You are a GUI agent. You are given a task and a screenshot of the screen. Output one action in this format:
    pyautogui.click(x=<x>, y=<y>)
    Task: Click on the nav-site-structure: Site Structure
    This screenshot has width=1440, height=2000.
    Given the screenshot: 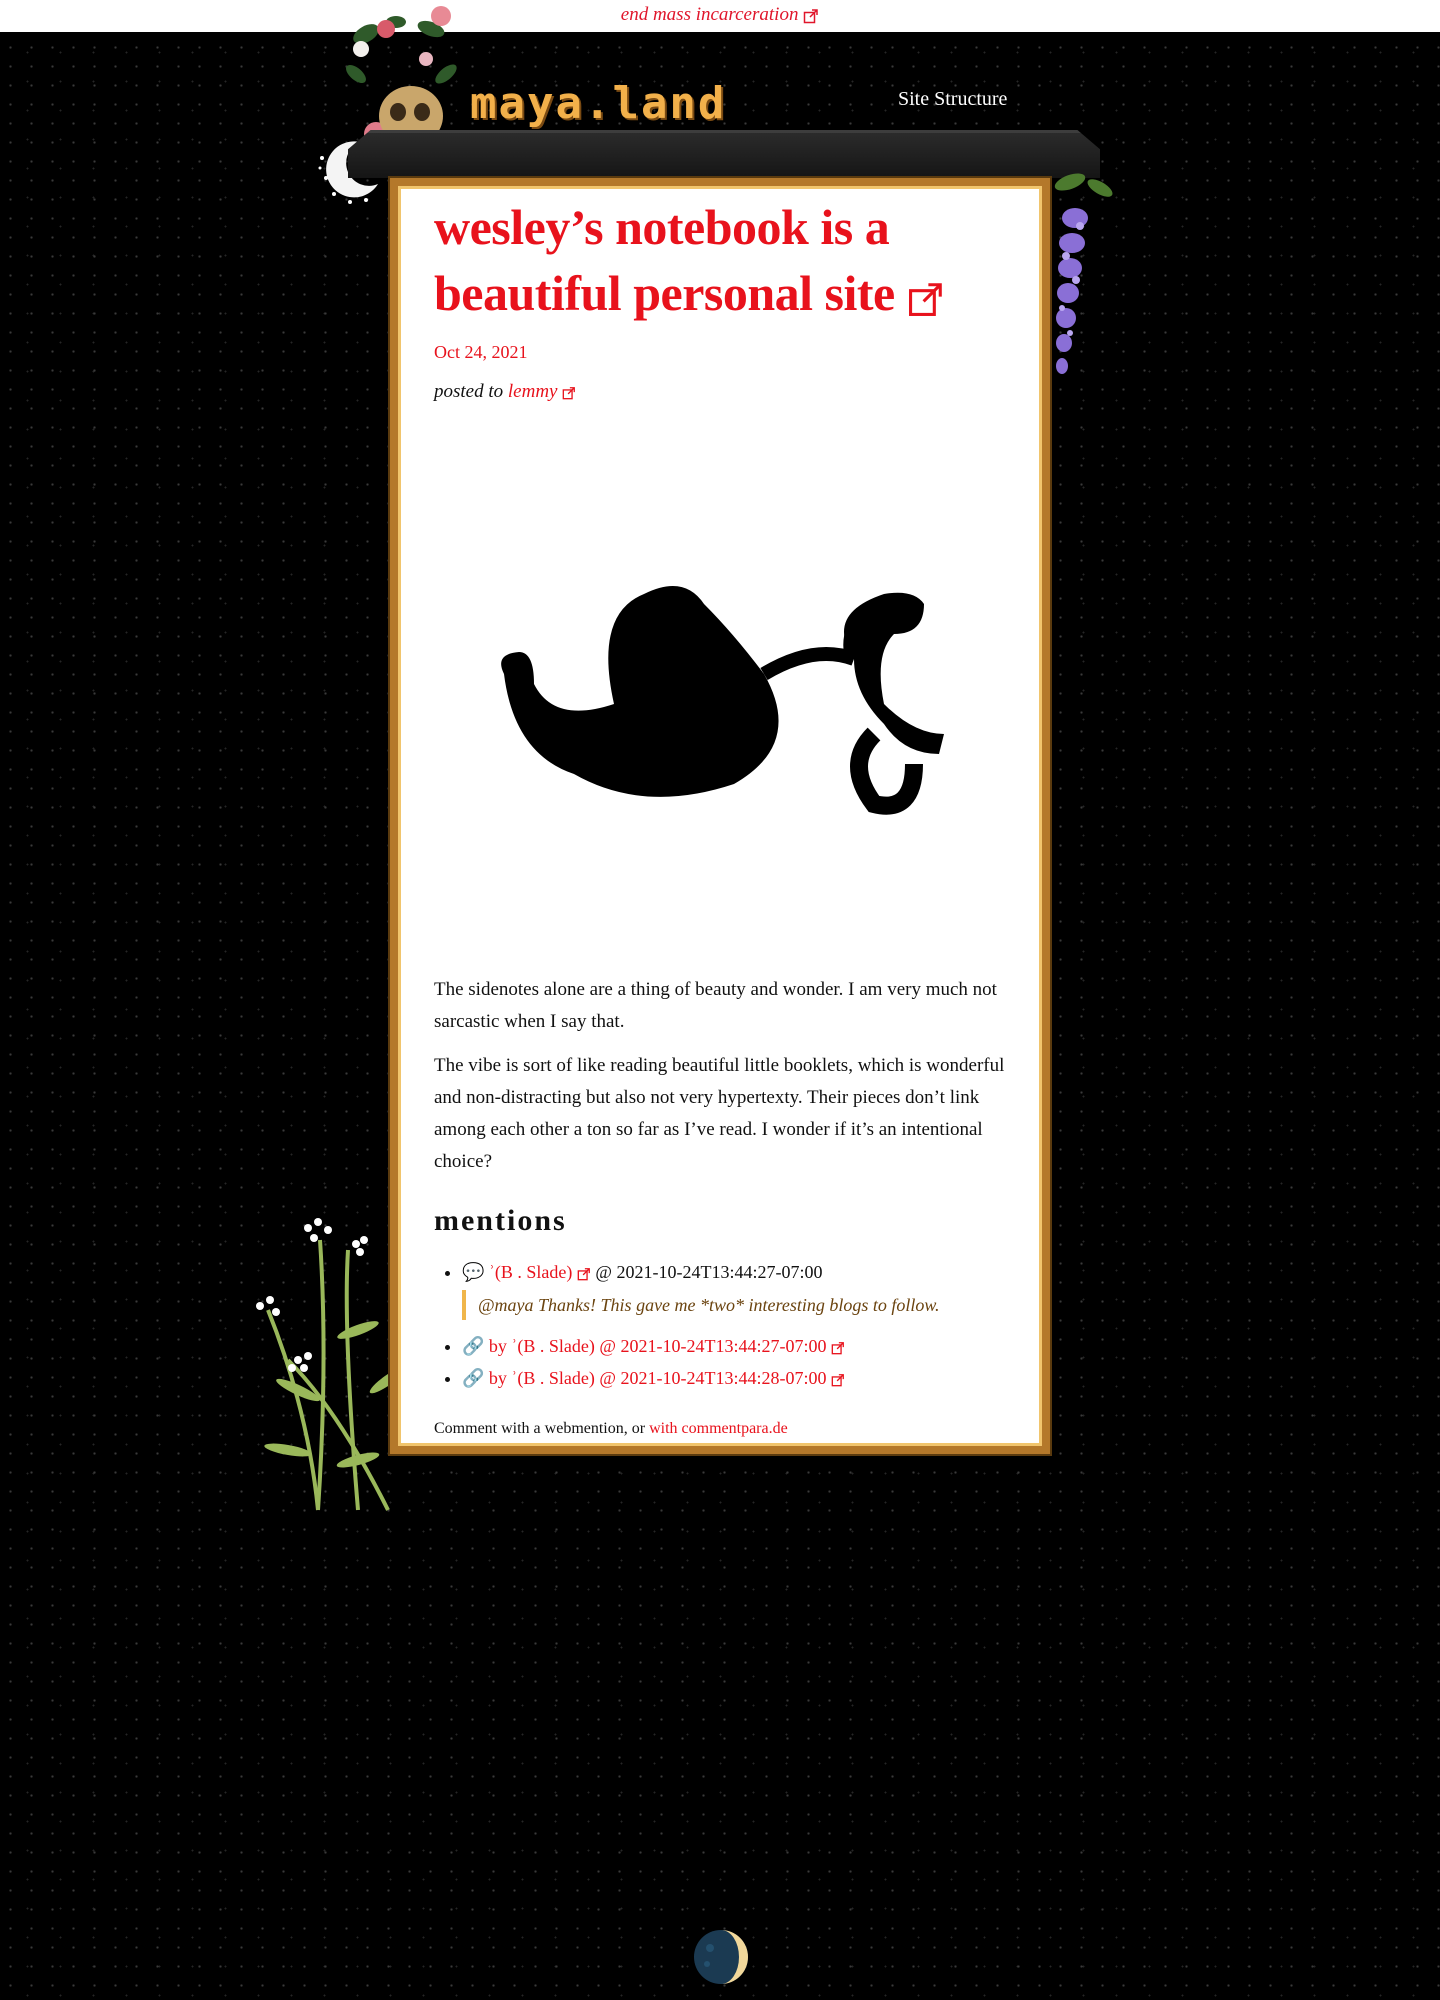 What is the action you would take?
    pyautogui.click(x=952, y=99)
    